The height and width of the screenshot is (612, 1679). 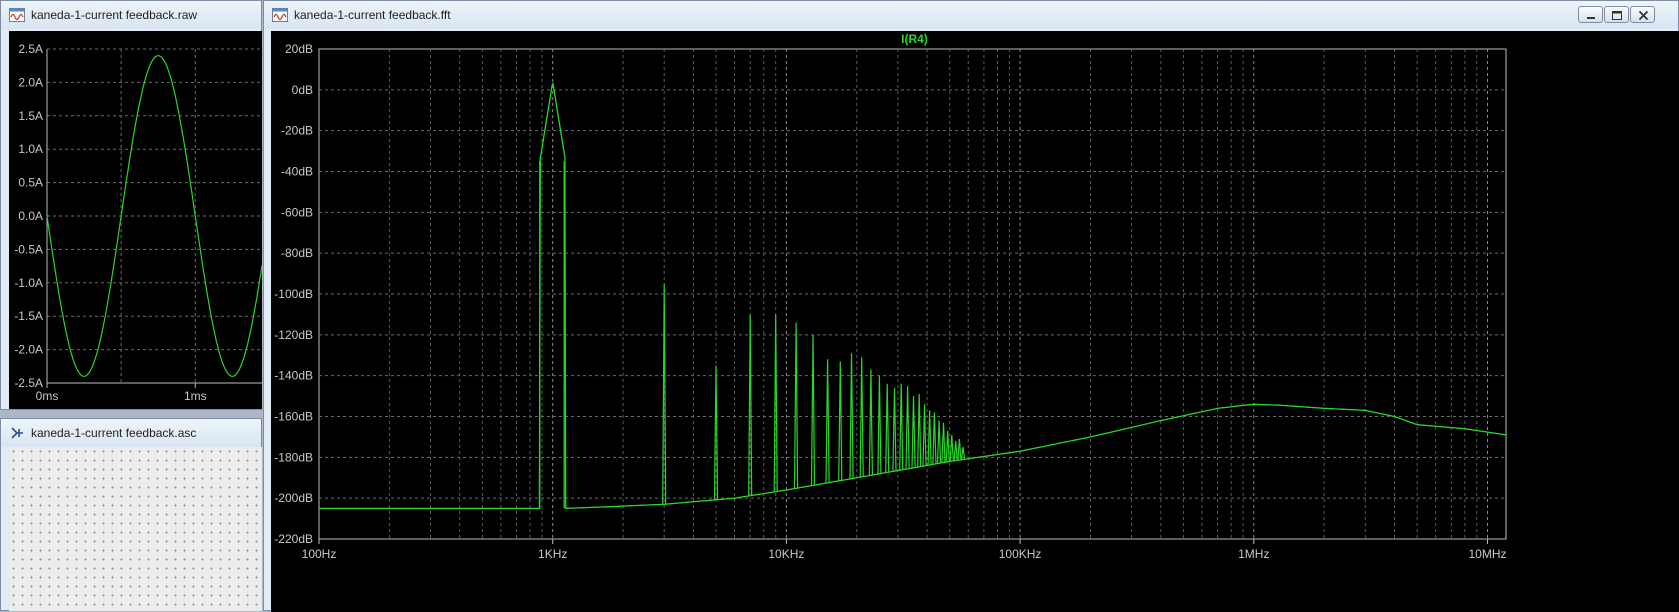 What do you see at coordinates (297, 172) in the screenshot?
I see `y-tick-label: -40dB` at bounding box center [297, 172].